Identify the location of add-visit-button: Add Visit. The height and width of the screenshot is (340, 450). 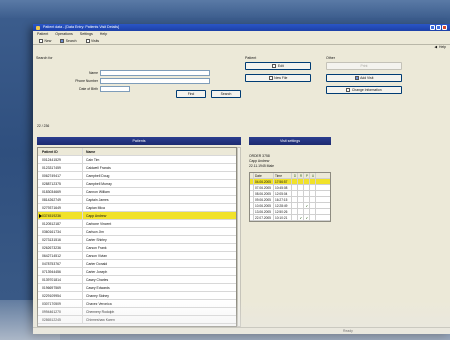
(364, 78).